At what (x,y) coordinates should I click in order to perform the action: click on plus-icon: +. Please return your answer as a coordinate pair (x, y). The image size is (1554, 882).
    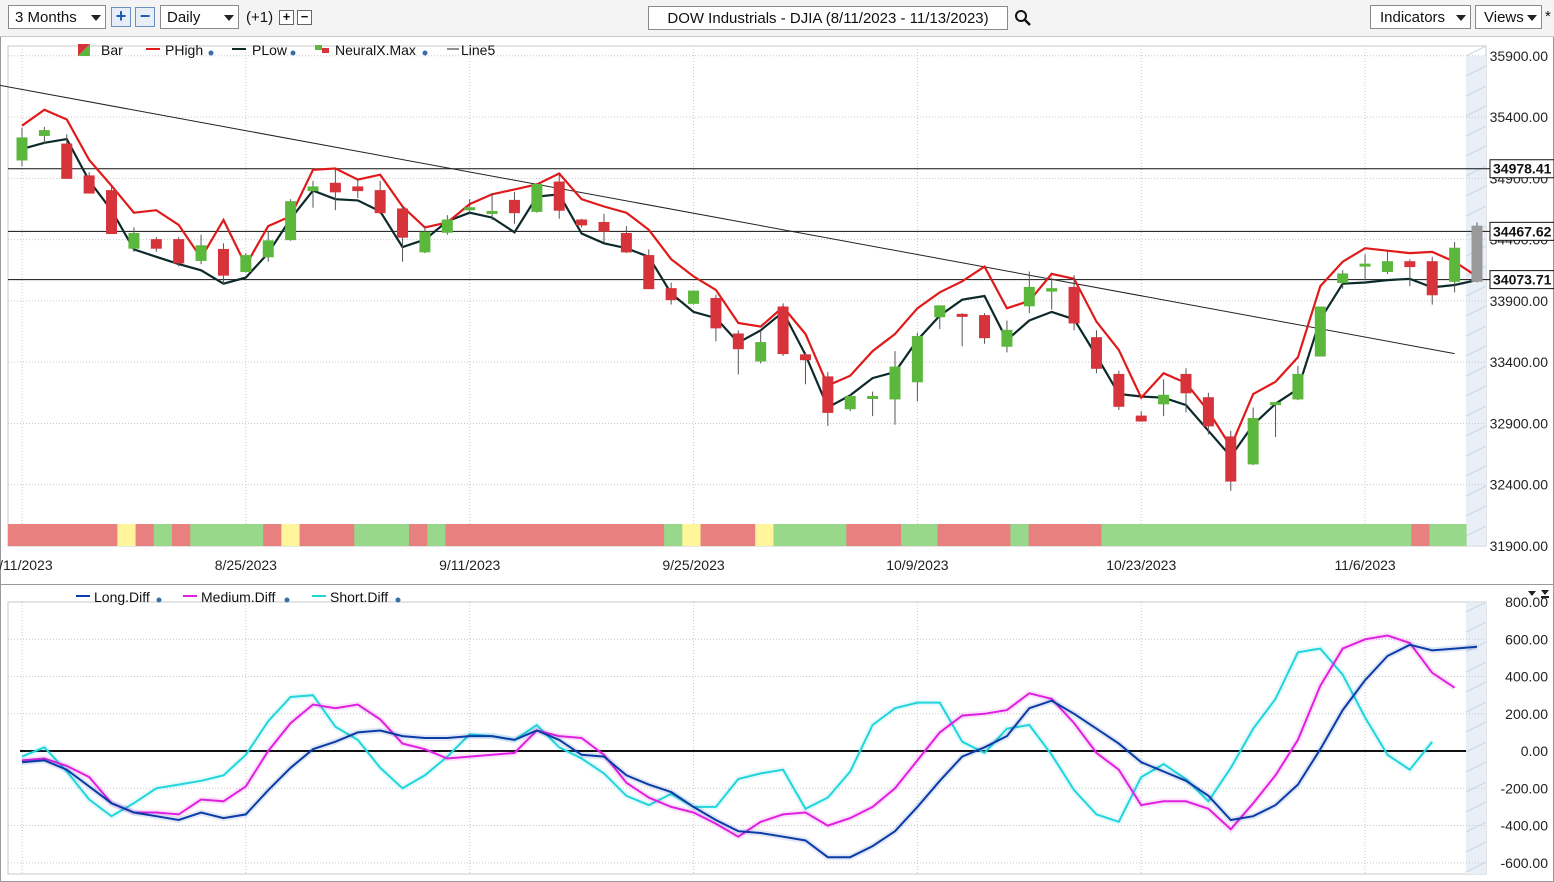
    Looking at the image, I should click on (286, 16).